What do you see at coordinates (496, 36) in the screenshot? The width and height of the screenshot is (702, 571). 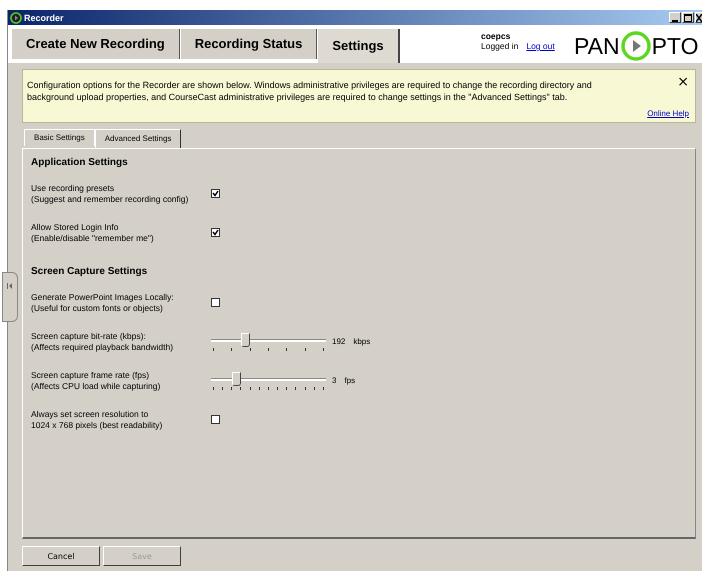 I see `user-name: coepcs` at bounding box center [496, 36].